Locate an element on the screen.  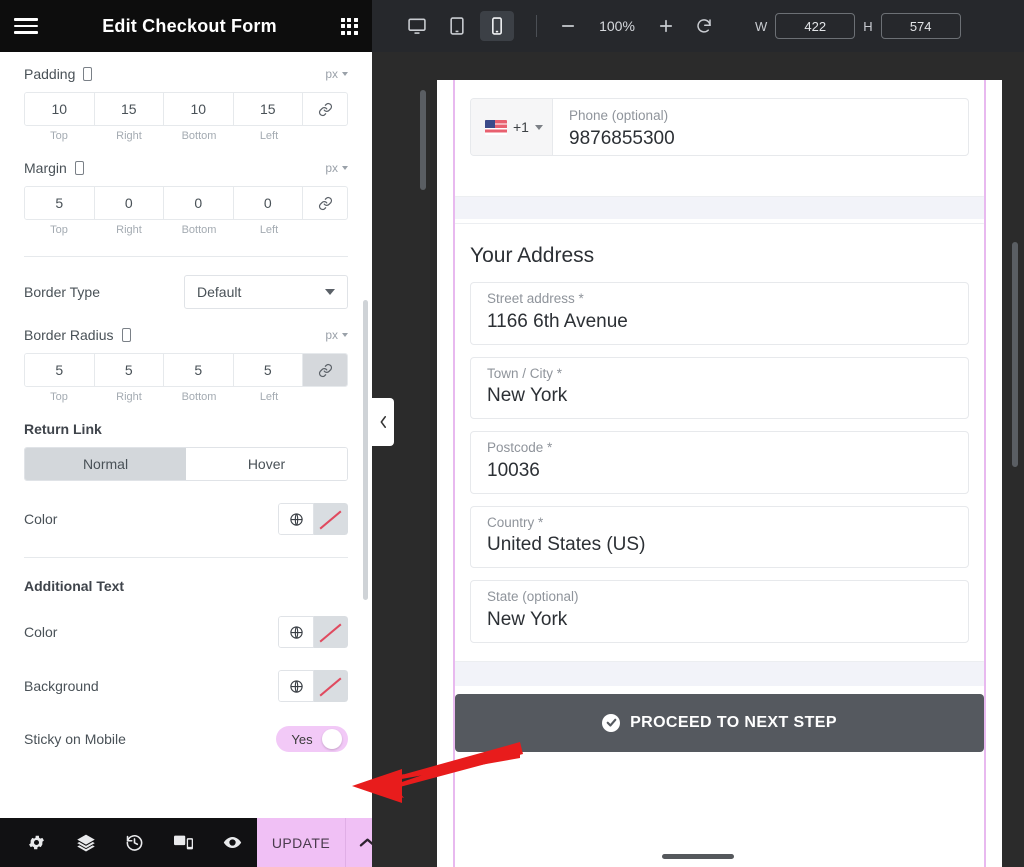
stage-left-scrollbar is located at coordinates (423, 140).